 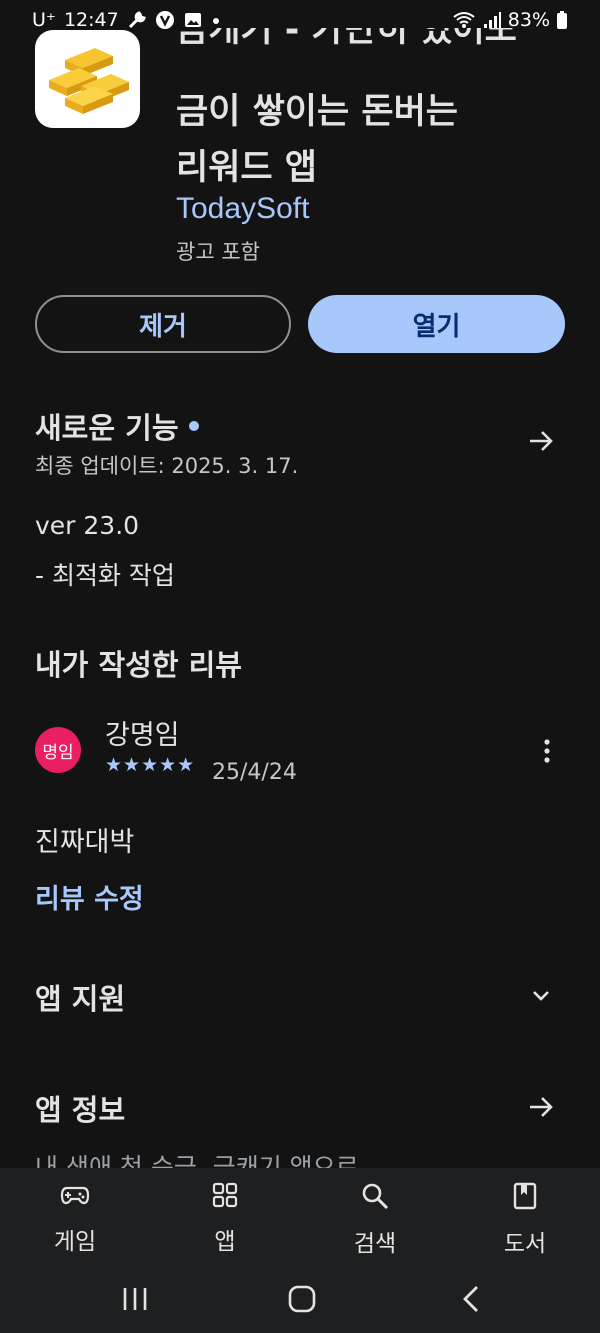 I want to click on nav-apps-label: 앱, so click(x=225, y=1242).